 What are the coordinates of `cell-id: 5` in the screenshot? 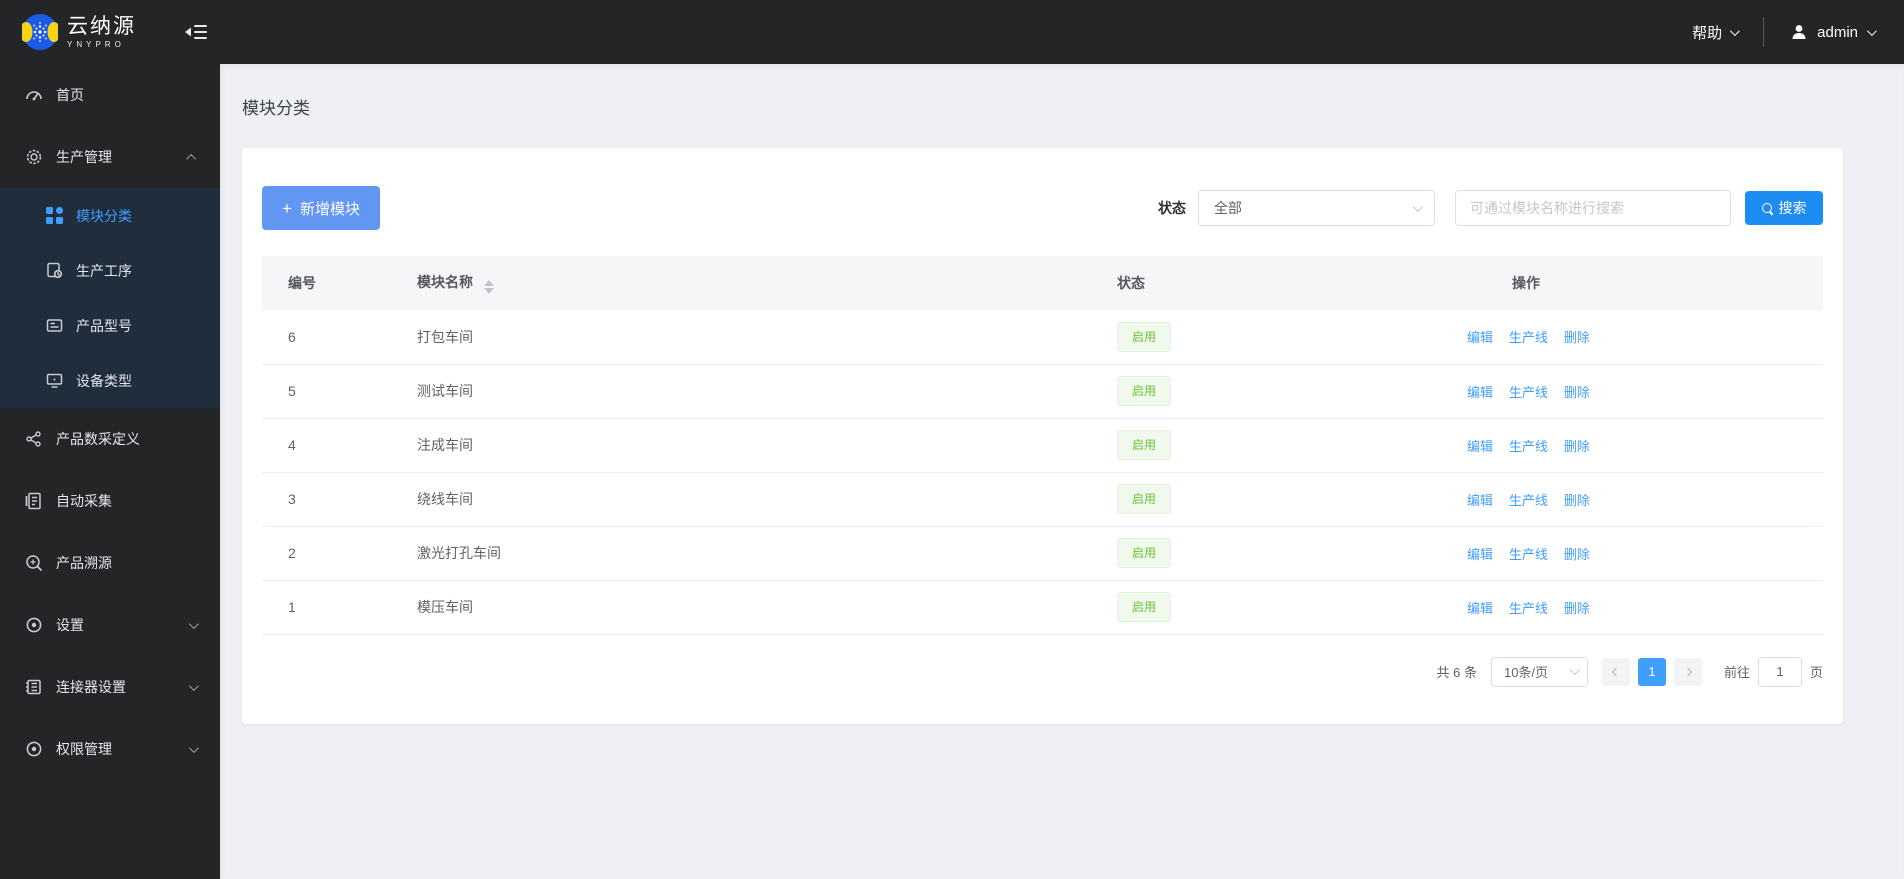 It's located at (332, 391).